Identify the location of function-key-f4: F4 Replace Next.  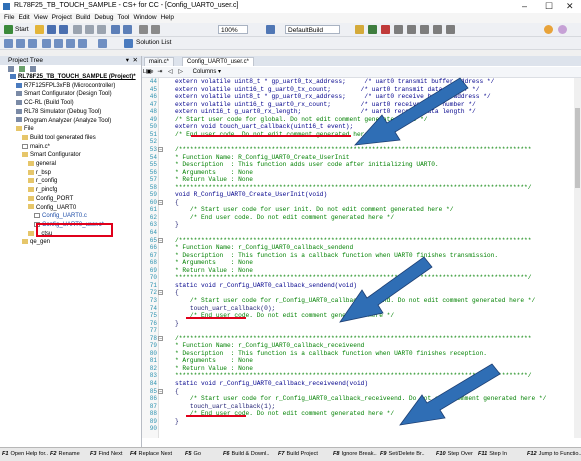
(151, 454).